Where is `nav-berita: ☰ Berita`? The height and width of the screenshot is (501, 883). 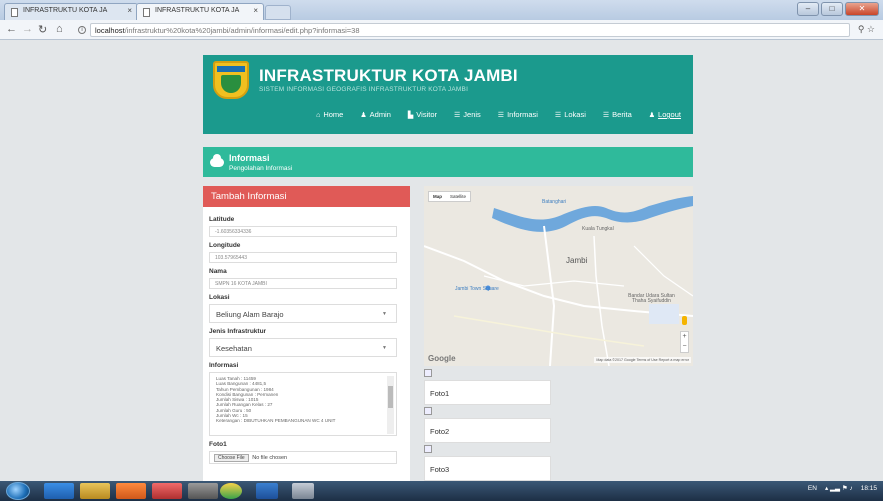 nav-berita: ☰ Berita is located at coordinates (617, 114).